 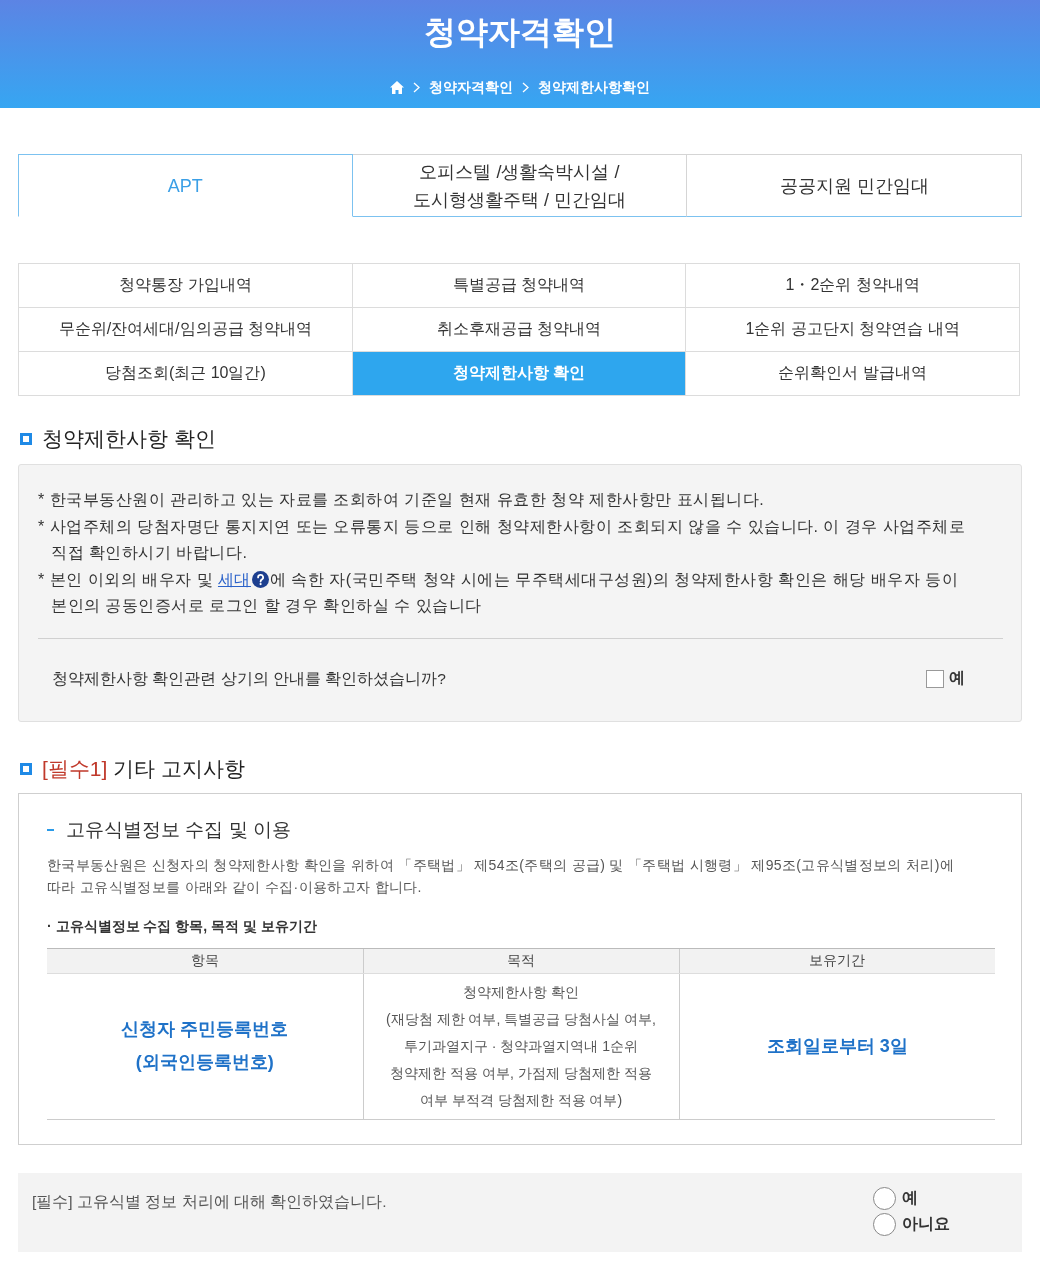 I want to click on menu-item: 1・2순위 청약내역, so click(x=853, y=286).